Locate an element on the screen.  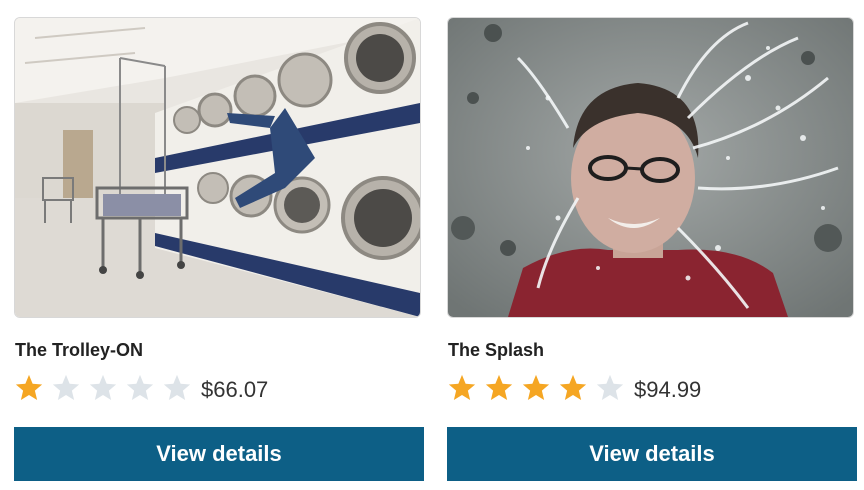
product-title: The Splash is located at coordinates (496, 350).